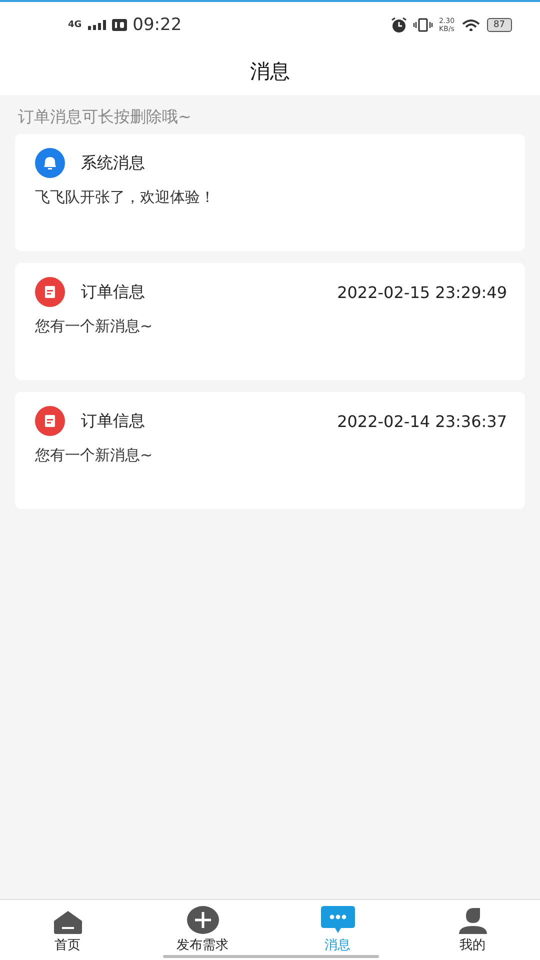  Describe the element at coordinates (202, 920) in the screenshot. I see `plus-icon` at that location.